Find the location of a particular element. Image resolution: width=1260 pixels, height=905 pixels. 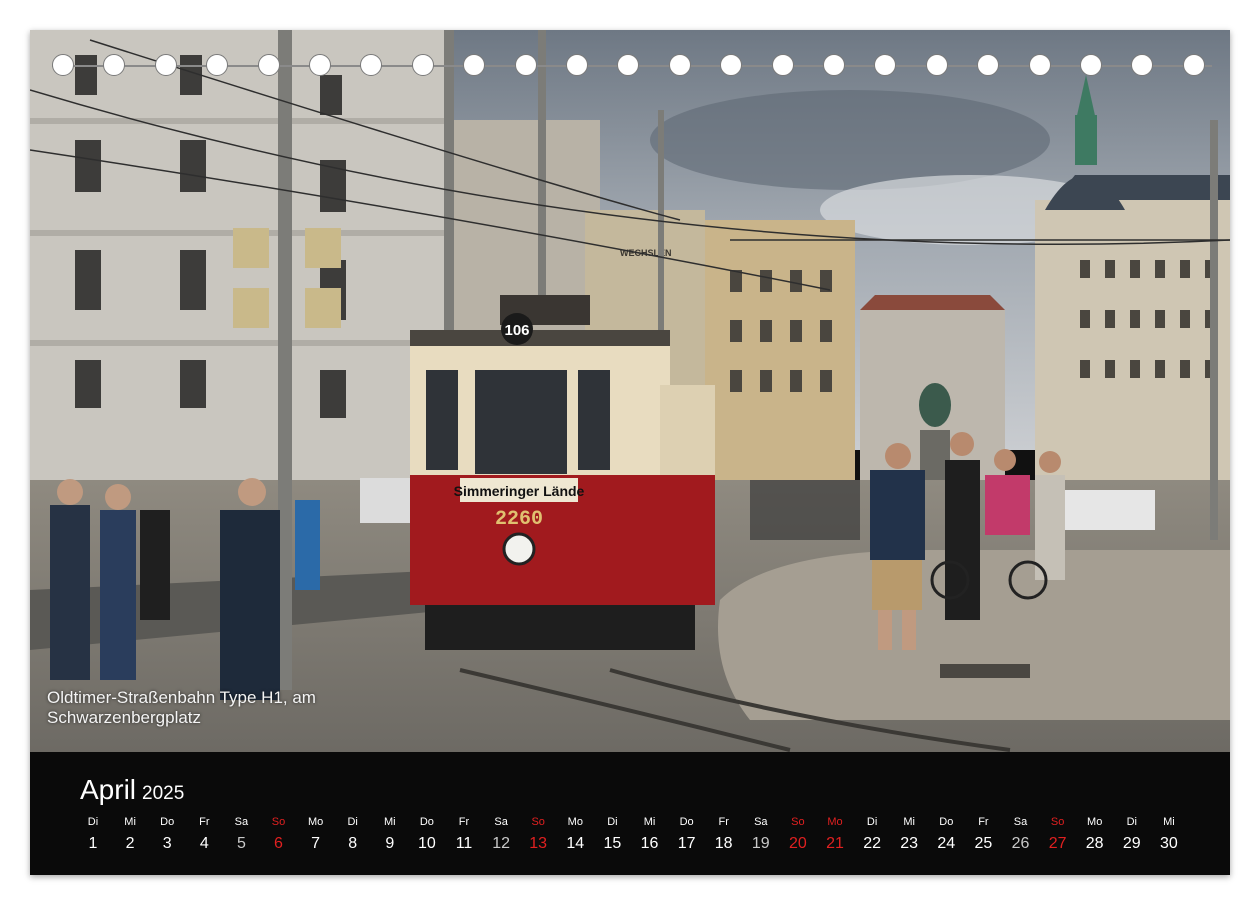

photographer is located at coordinates (897, 515).